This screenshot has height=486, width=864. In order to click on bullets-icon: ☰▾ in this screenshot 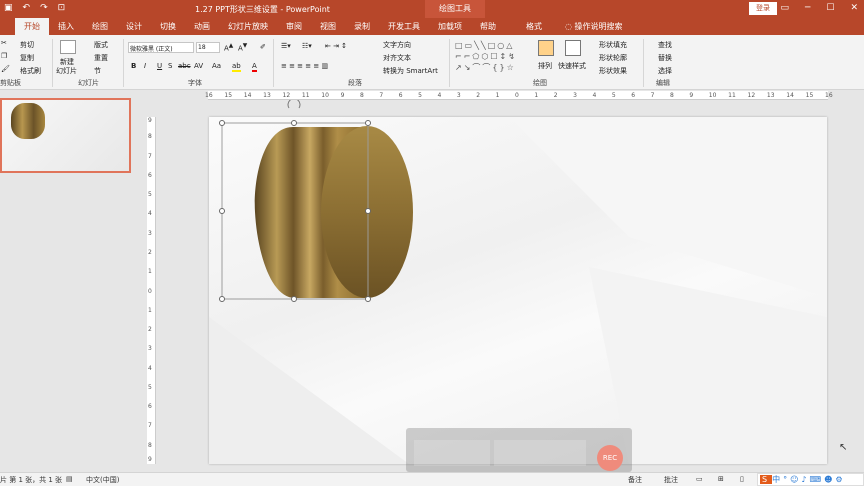, I will do `click(286, 46)`.